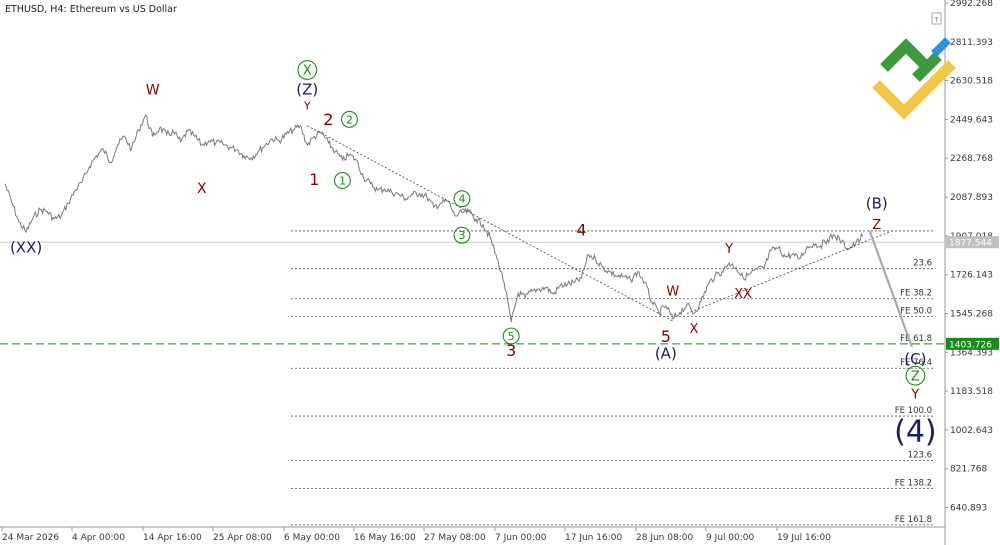 This screenshot has height=545, width=1000. Describe the element at coordinates (970, 244) in the screenshot. I see `current-price-value: 1877.544` at that location.